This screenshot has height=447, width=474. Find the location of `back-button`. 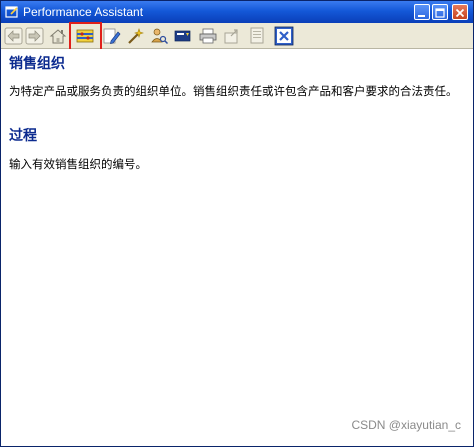

back-button is located at coordinates (14, 36).